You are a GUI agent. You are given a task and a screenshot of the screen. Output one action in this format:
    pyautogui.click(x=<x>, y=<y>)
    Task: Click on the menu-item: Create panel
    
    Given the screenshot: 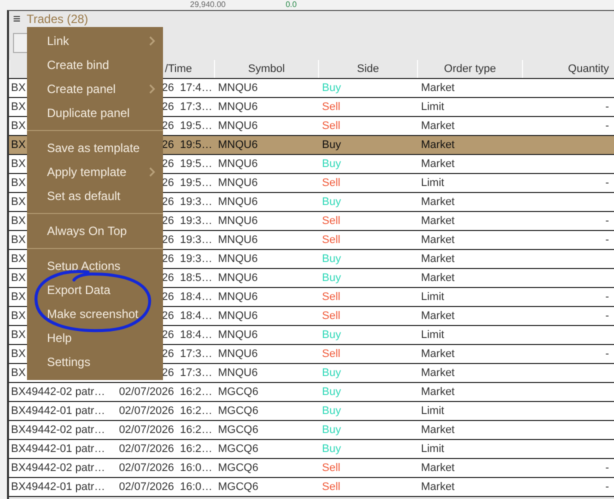 What is the action you would take?
    pyautogui.click(x=95, y=89)
    